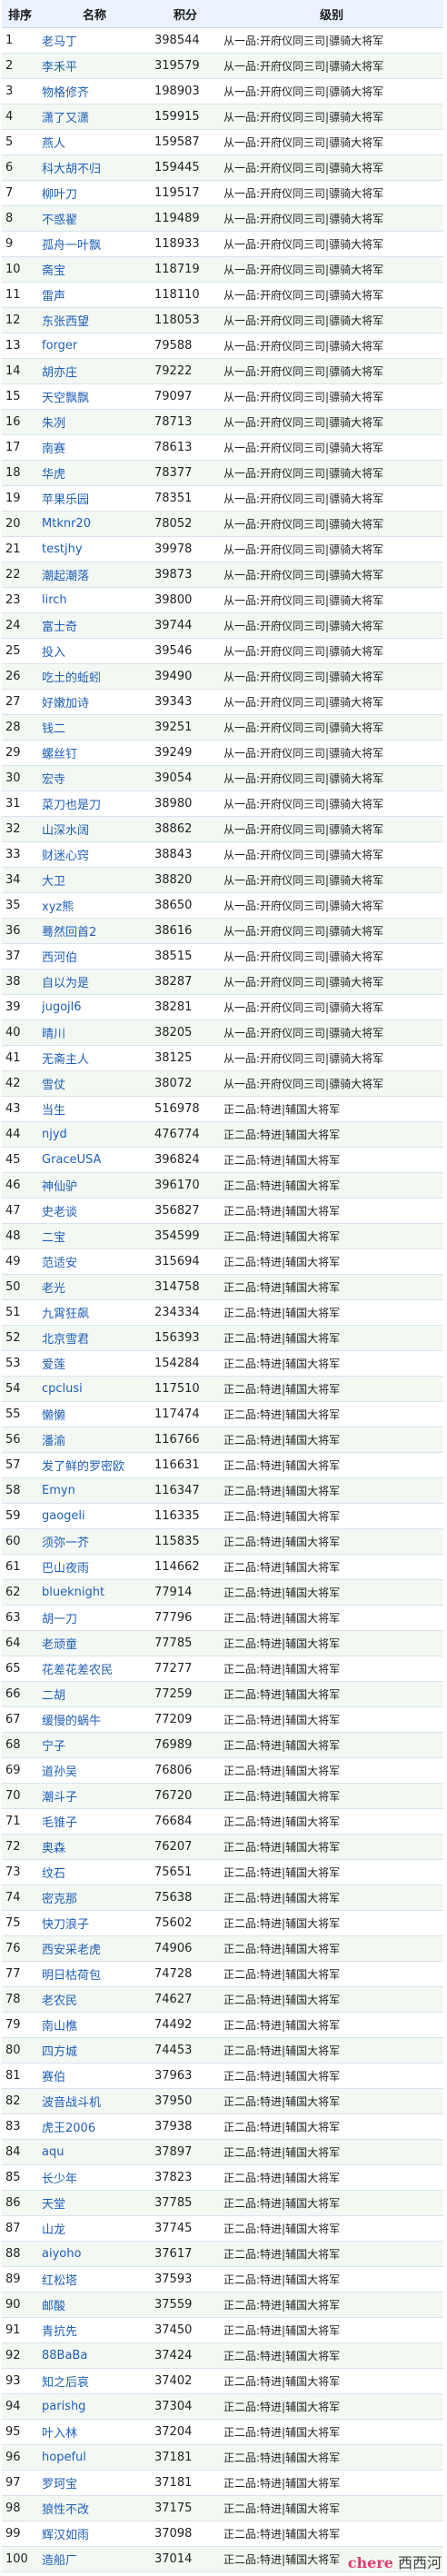 The width and height of the screenshot is (447, 2576). What do you see at coordinates (60, 2001) in the screenshot?
I see `user-name-link: 老农民` at bounding box center [60, 2001].